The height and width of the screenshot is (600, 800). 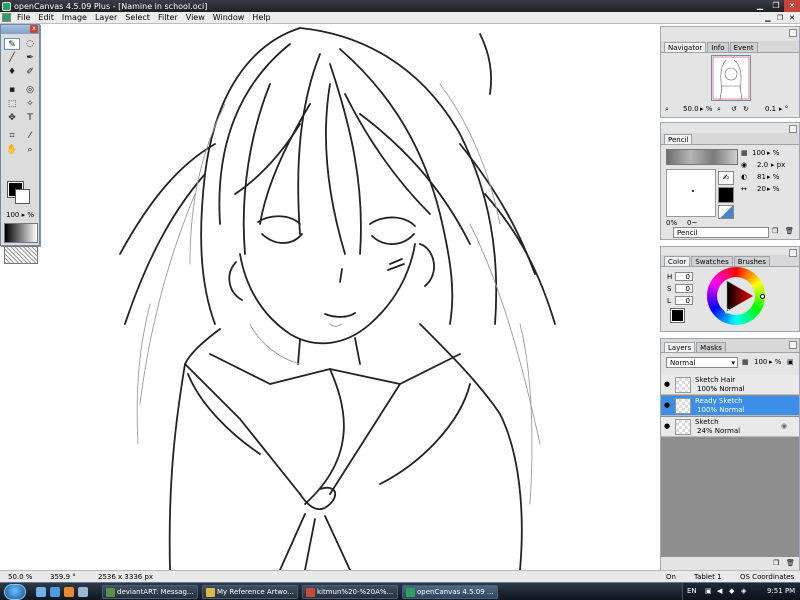 I want to click on menu-window: Window, so click(x=229, y=18).